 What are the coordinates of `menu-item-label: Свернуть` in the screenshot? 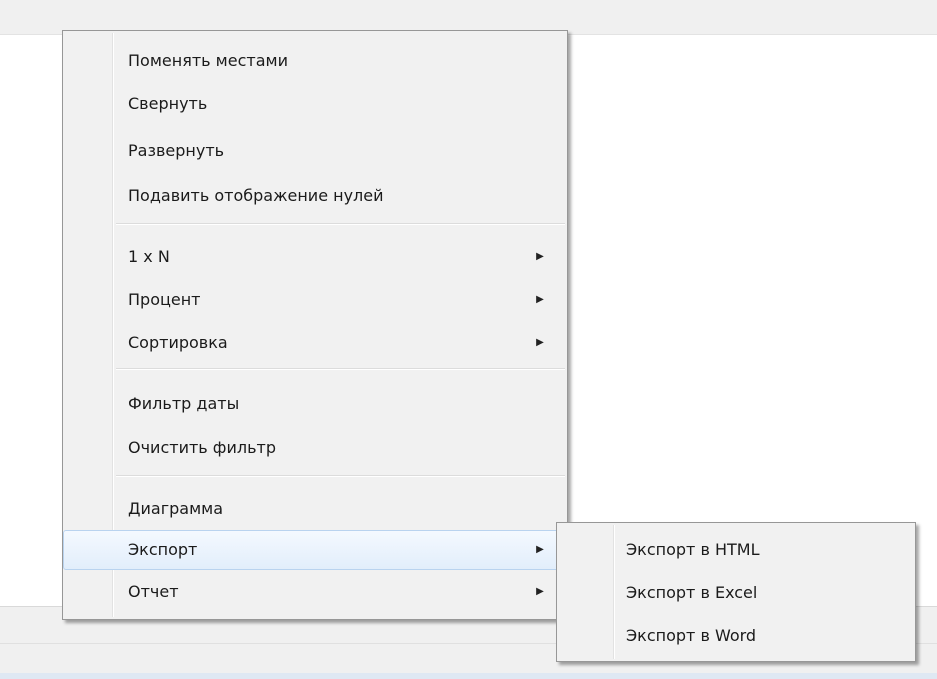 It's located at (168, 103).